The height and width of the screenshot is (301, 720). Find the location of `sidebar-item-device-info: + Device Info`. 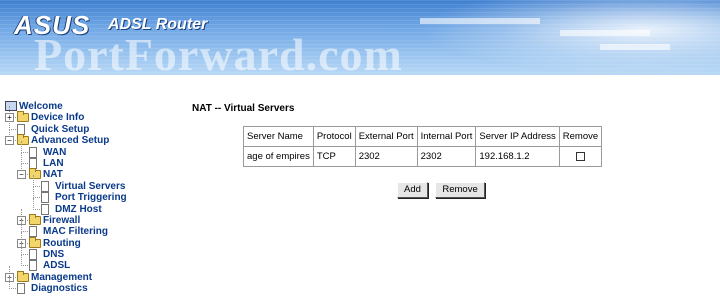

sidebar-item-device-info: + Device Info is located at coordinates (94, 115).